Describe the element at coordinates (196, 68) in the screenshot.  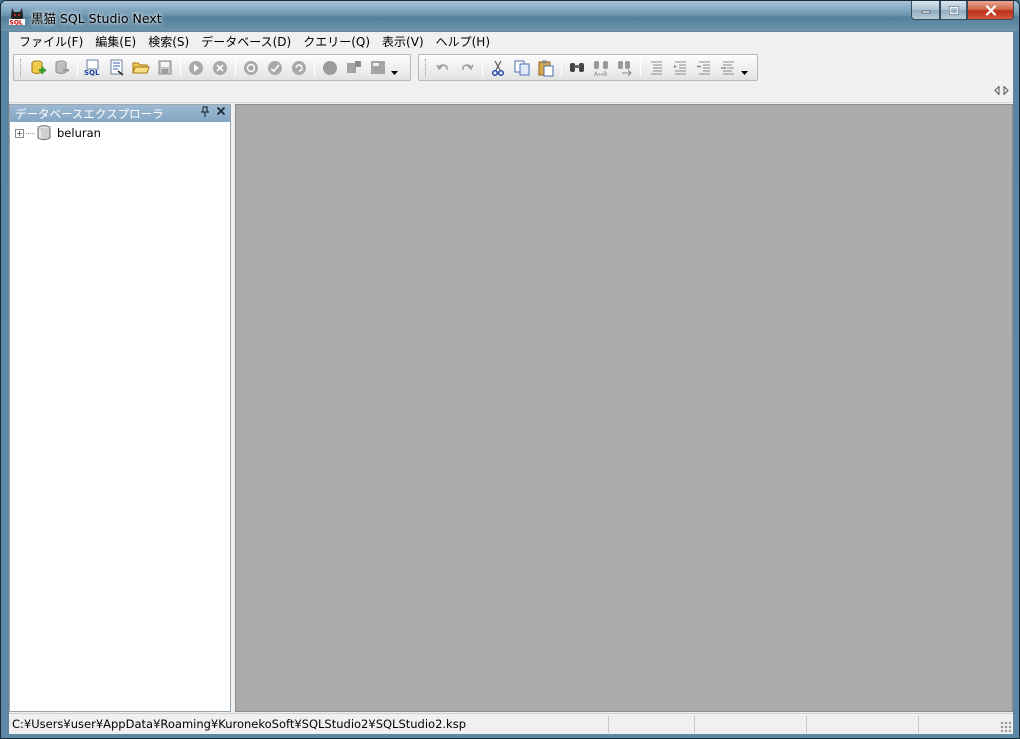
I see `execute-button` at that location.